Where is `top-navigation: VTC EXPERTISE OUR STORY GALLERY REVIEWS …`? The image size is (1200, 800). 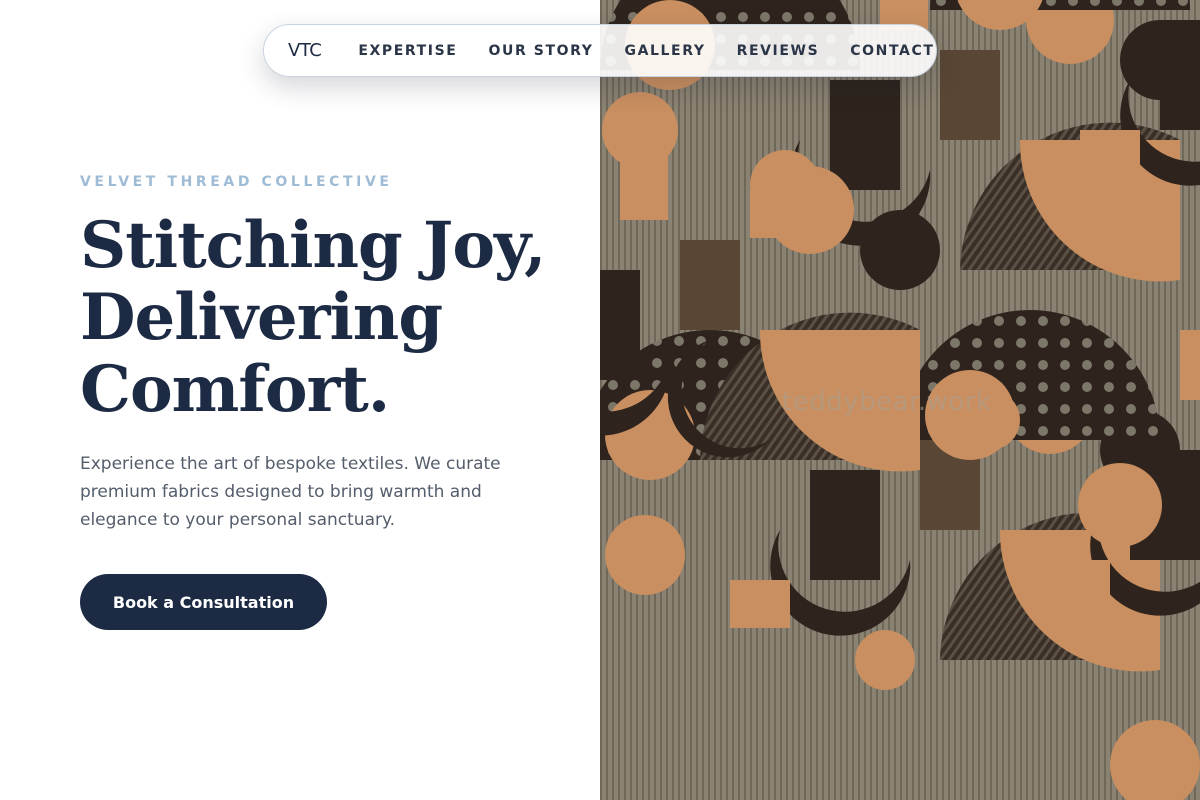
top-navigation: VTC EXPERTISE OUR STORY GALLERY REVIEWS … is located at coordinates (600, 50).